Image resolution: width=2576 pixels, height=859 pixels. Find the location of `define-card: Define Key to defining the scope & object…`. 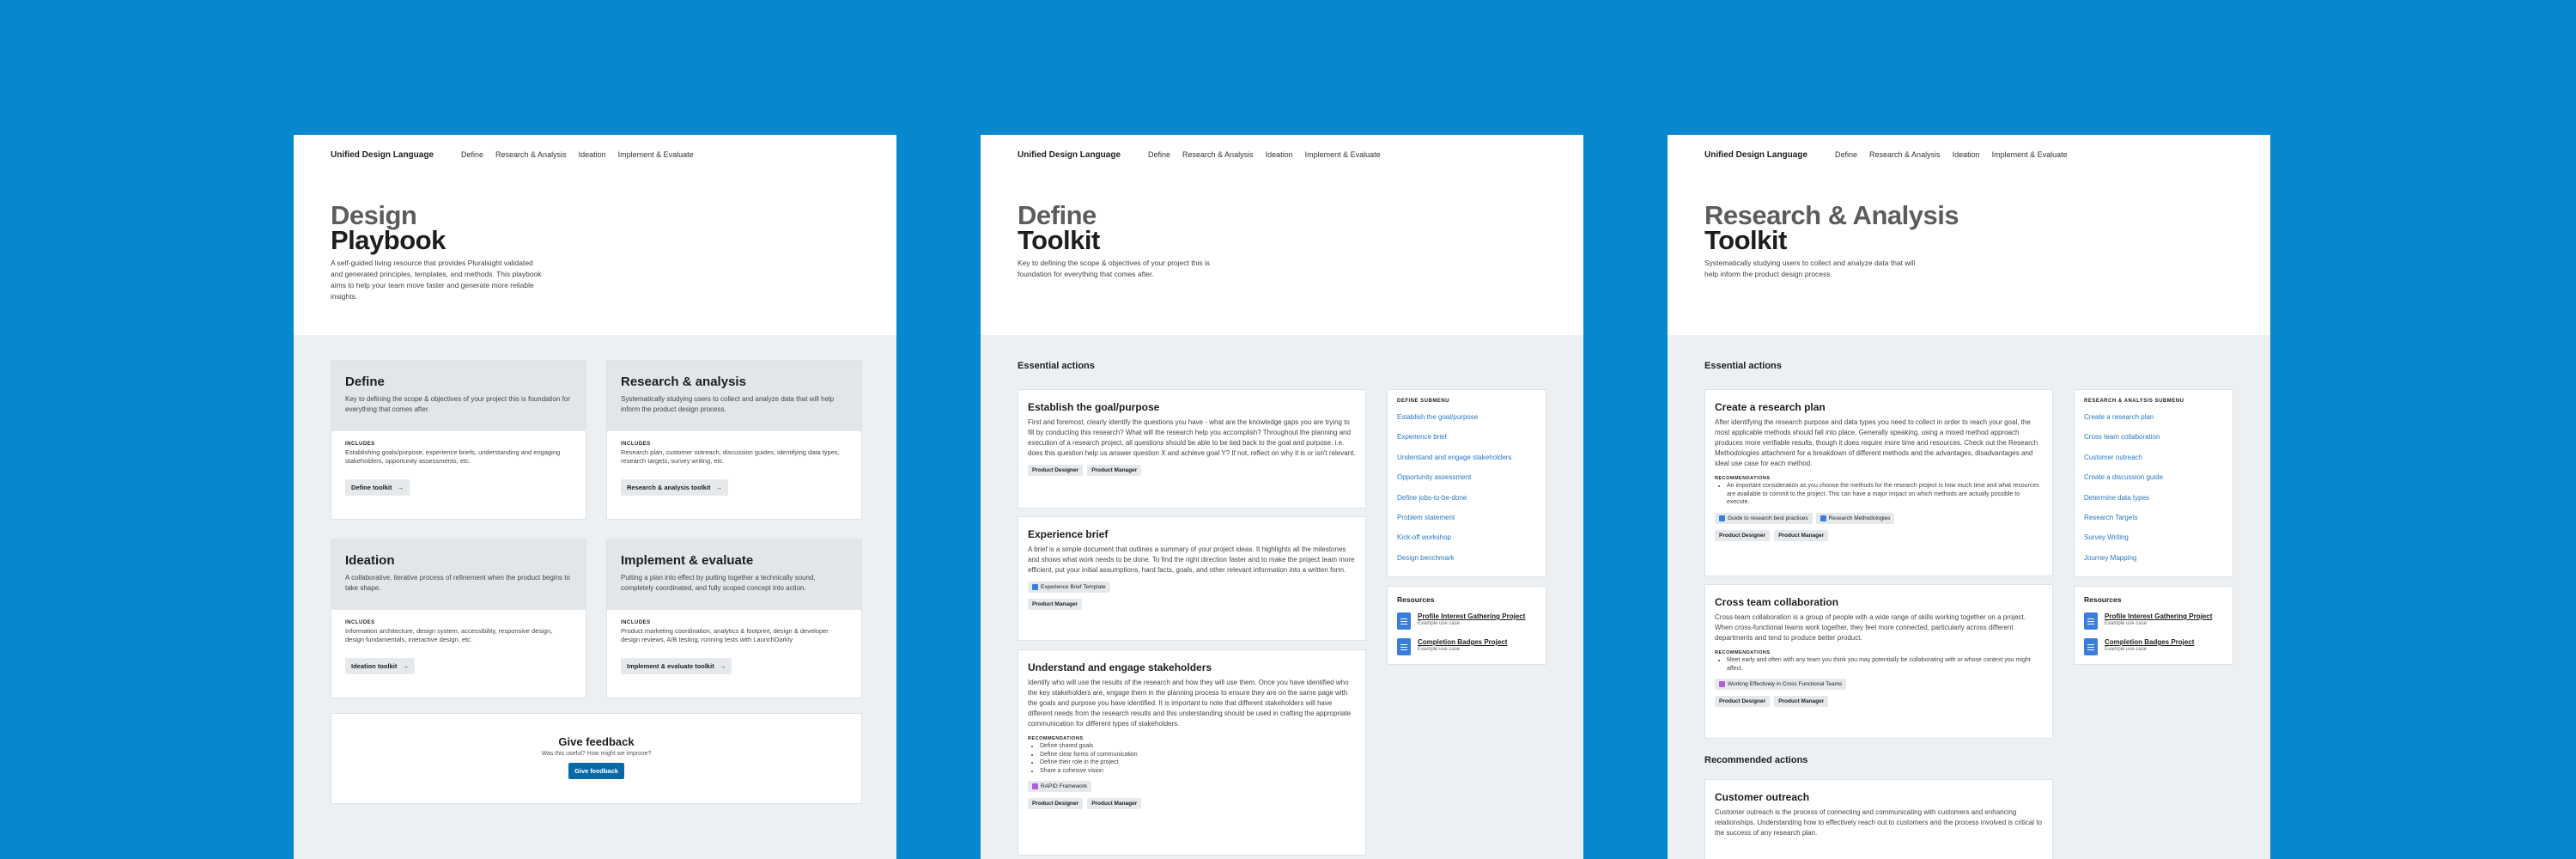

define-card: Define Key to defining the scope & object… is located at coordinates (459, 440).